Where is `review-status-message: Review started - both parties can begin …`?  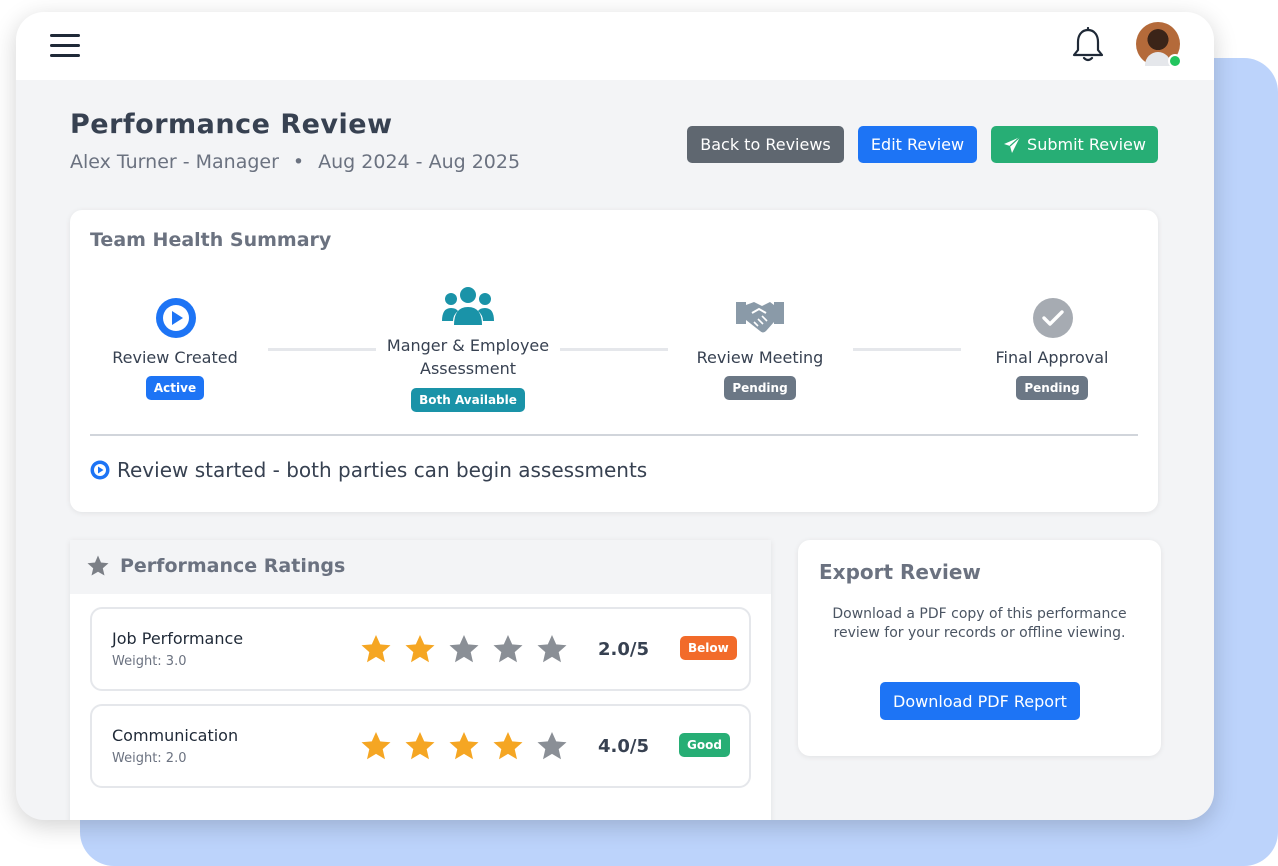 review-status-message: Review started - both parties can begin … is located at coordinates (368, 470).